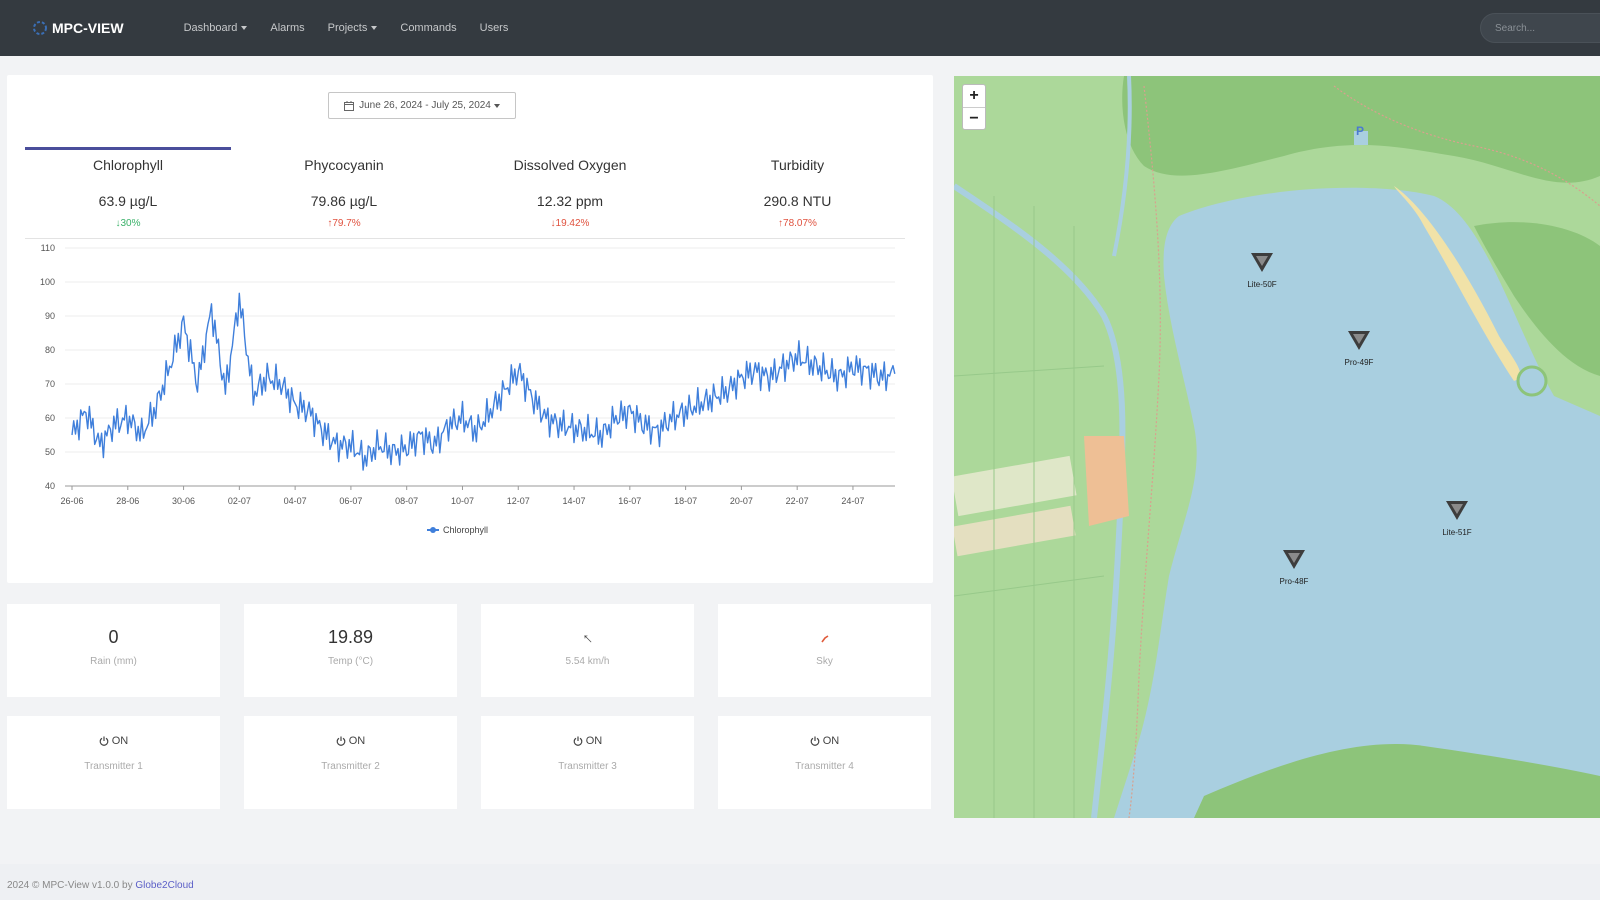  I want to click on sky-card: Sky, so click(824, 650).